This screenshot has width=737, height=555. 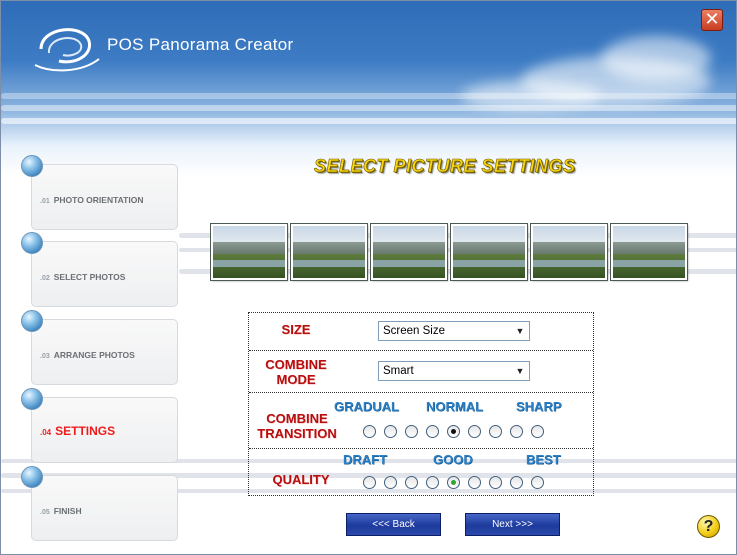 What do you see at coordinates (365, 459) in the screenshot?
I see `scale-draft: DRAFT` at bounding box center [365, 459].